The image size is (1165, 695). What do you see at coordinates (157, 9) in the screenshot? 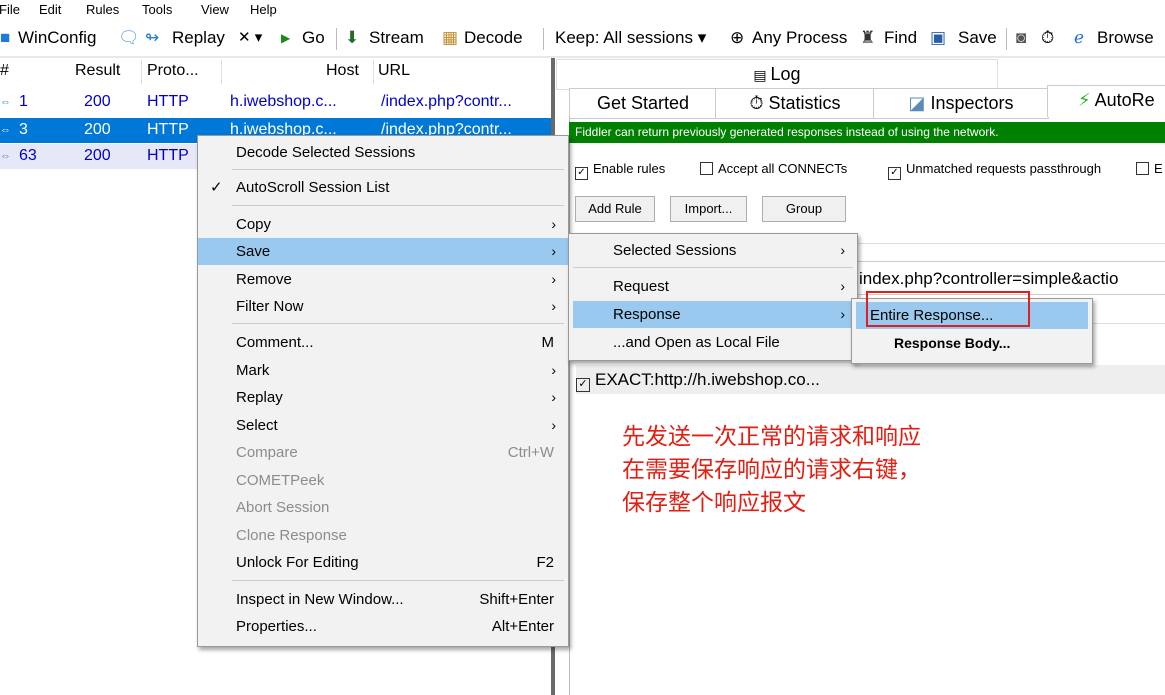
I see `menu-tools: Tools` at bounding box center [157, 9].